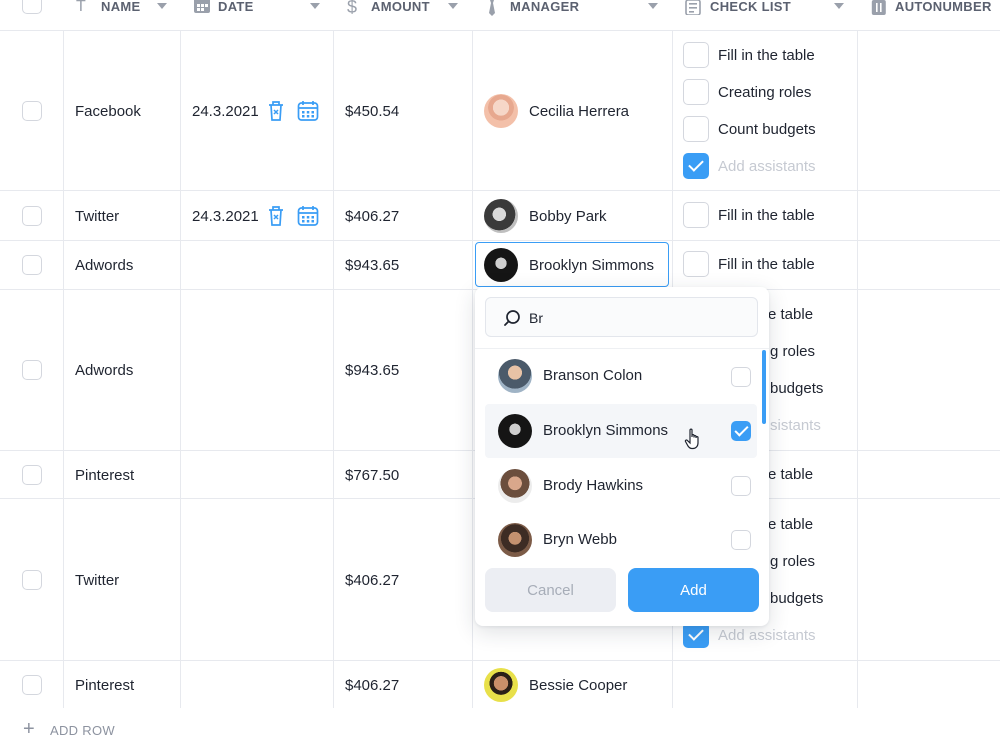 This screenshot has width=1000, height=750. What do you see at coordinates (578, 685) in the screenshot?
I see `row-manager: Bessie Cooper` at bounding box center [578, 685].